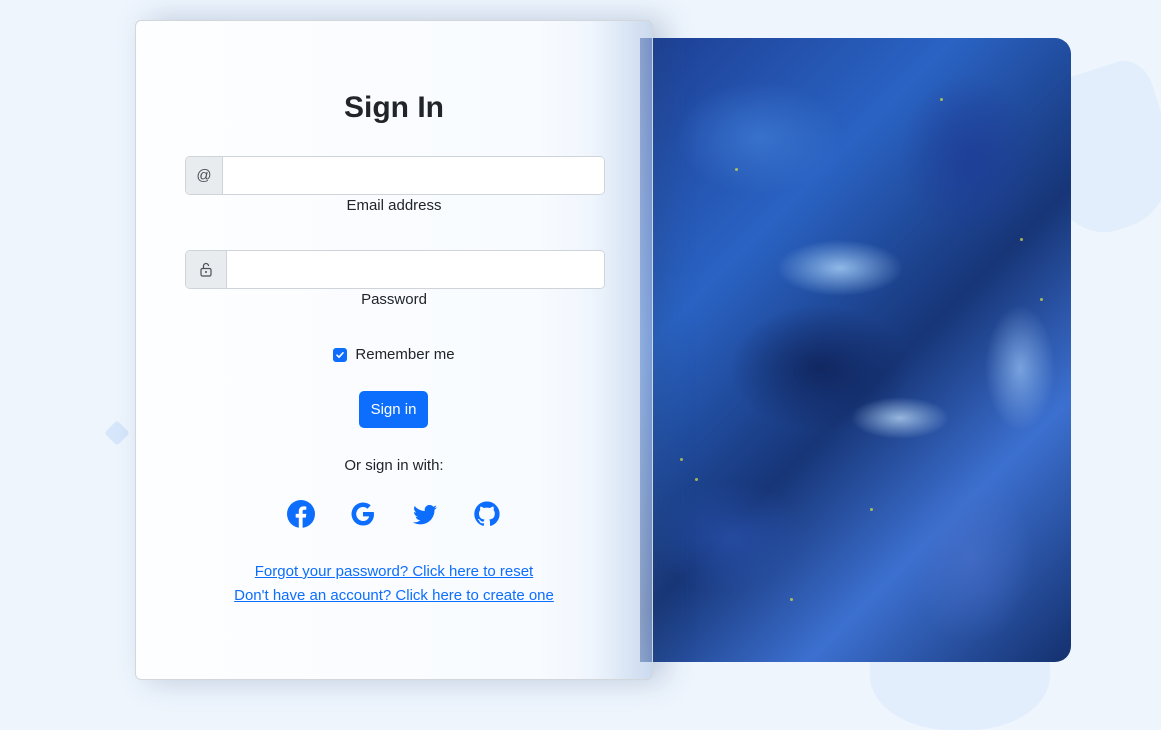  What do you see at coordinates (394, 299) in the screenshot?
I see `password-label: Password` at bounding box center [394, 299].